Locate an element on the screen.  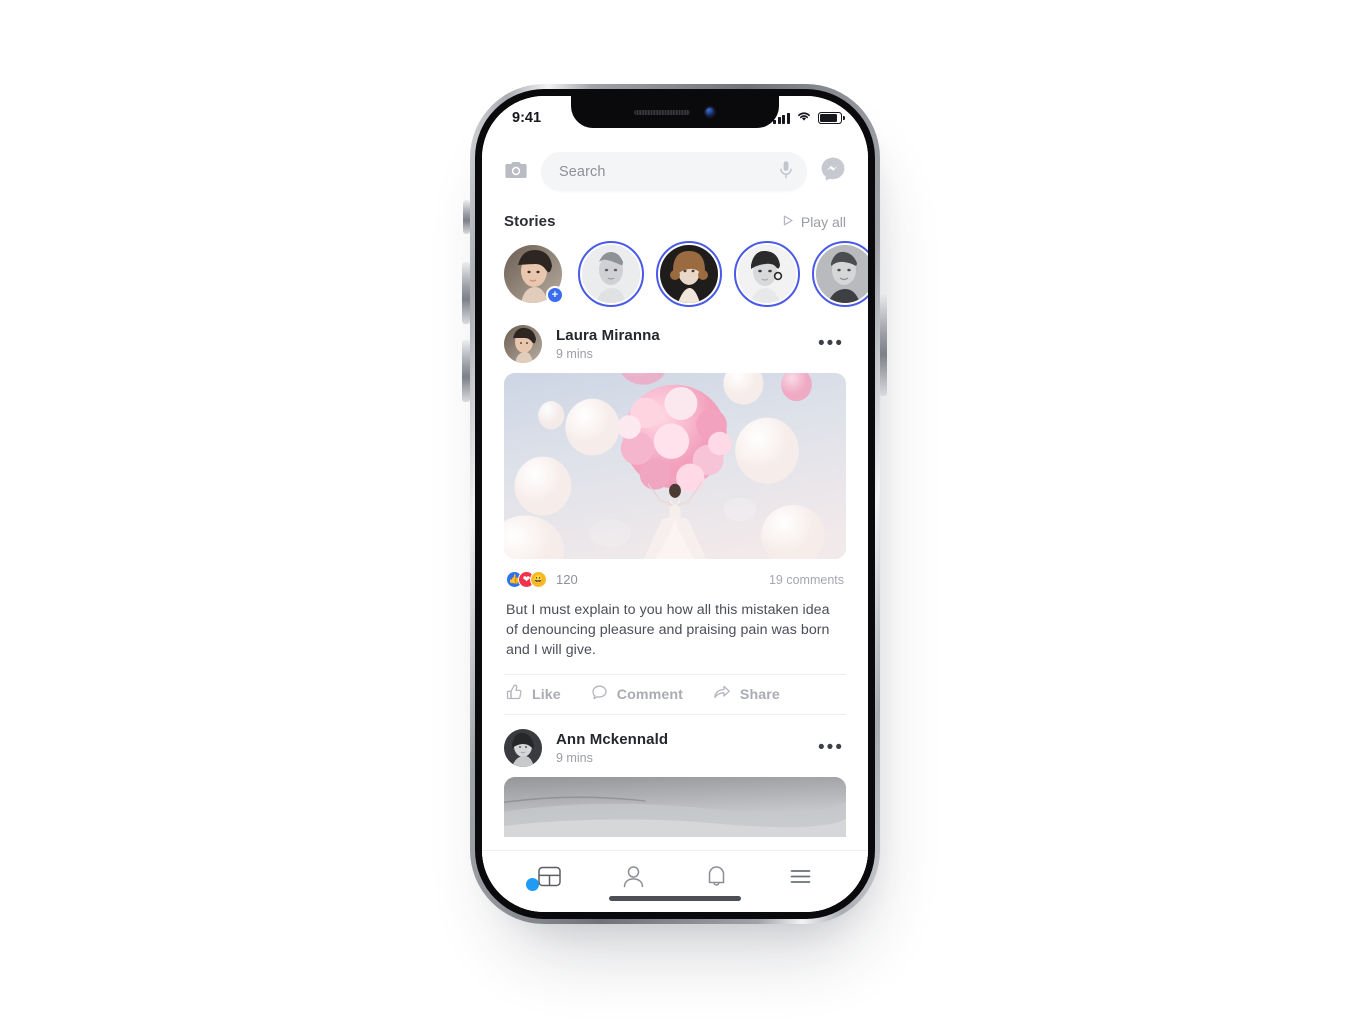
play-all-label: Play all is located at coordinates (823, 221).